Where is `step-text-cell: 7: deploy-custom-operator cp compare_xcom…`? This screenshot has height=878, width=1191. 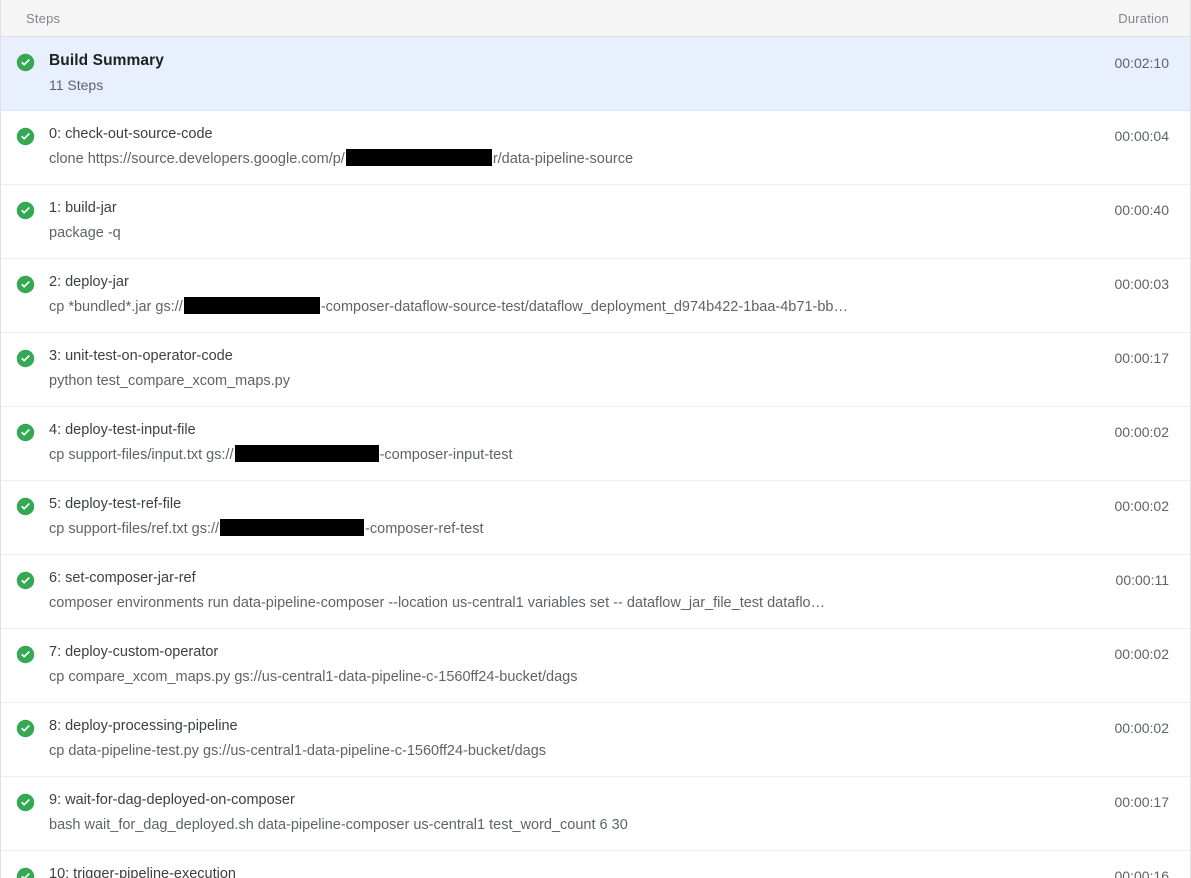 step-text-cell: 7: deploy-custom-operator cp compare_xcom… is located at coordinates (582, 665).